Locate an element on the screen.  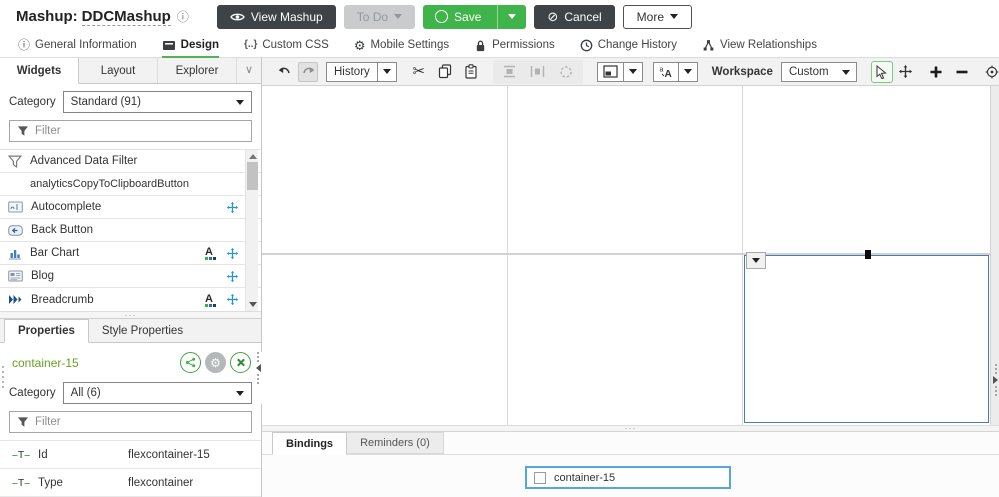
panel-collapse-chevron: ∨ is located at coordinates (249, 70).